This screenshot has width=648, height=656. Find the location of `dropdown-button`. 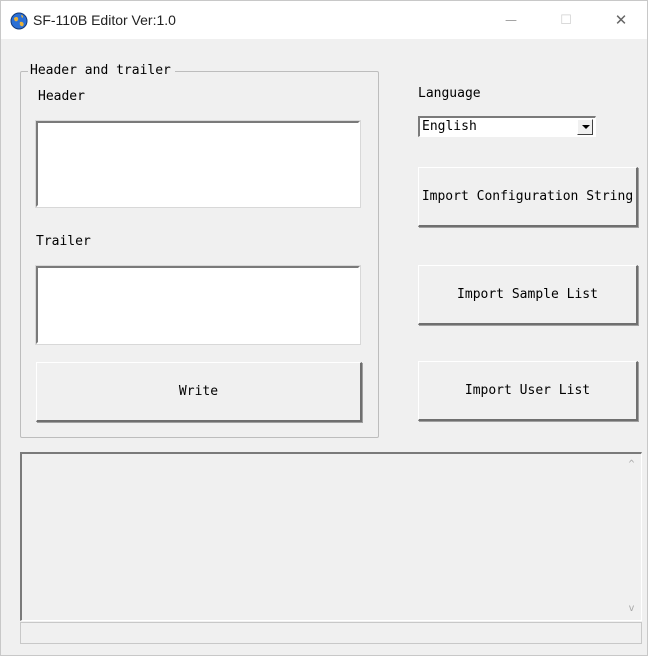

dropdown-button is located at coordinates (585, 127).